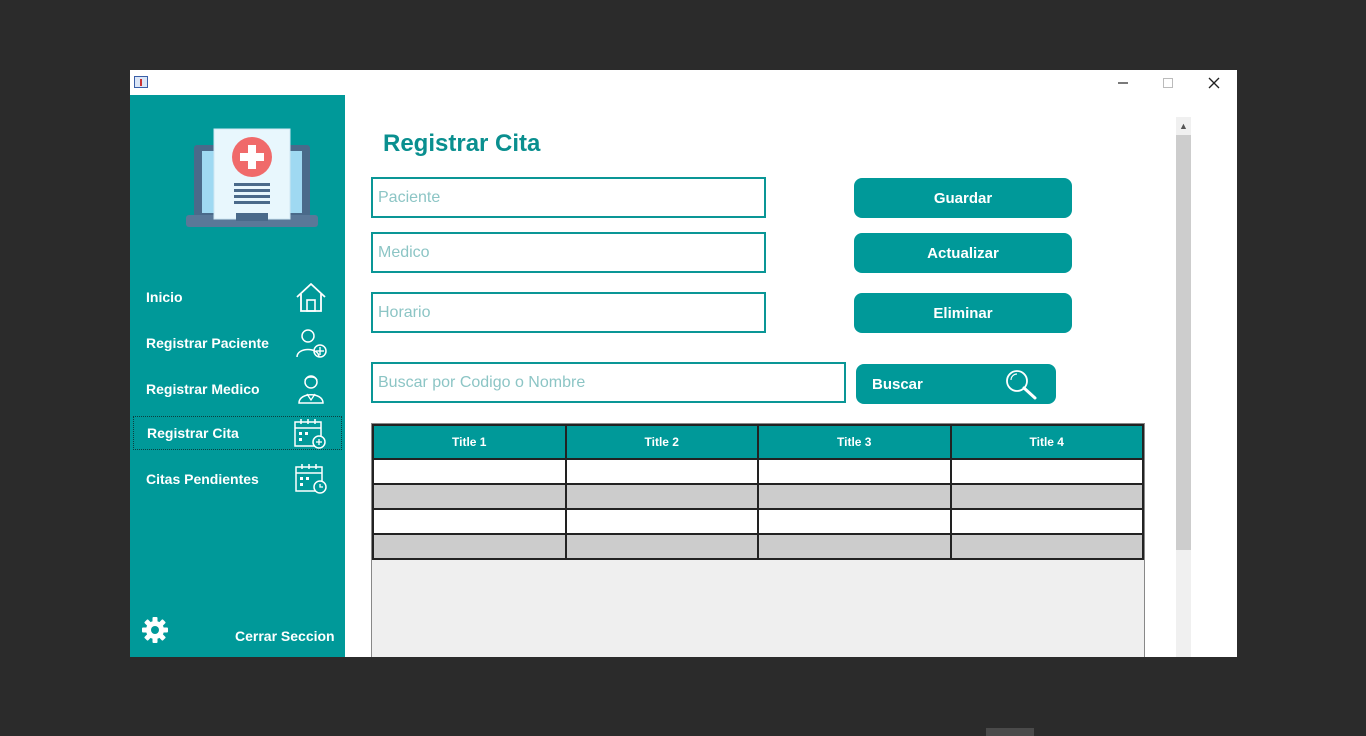 Image resolution: width=1366 pixels, height=736 pixels. I want to click on sidebar-item-registrar-paciente: Registrar Paciente, so click(237, 343).